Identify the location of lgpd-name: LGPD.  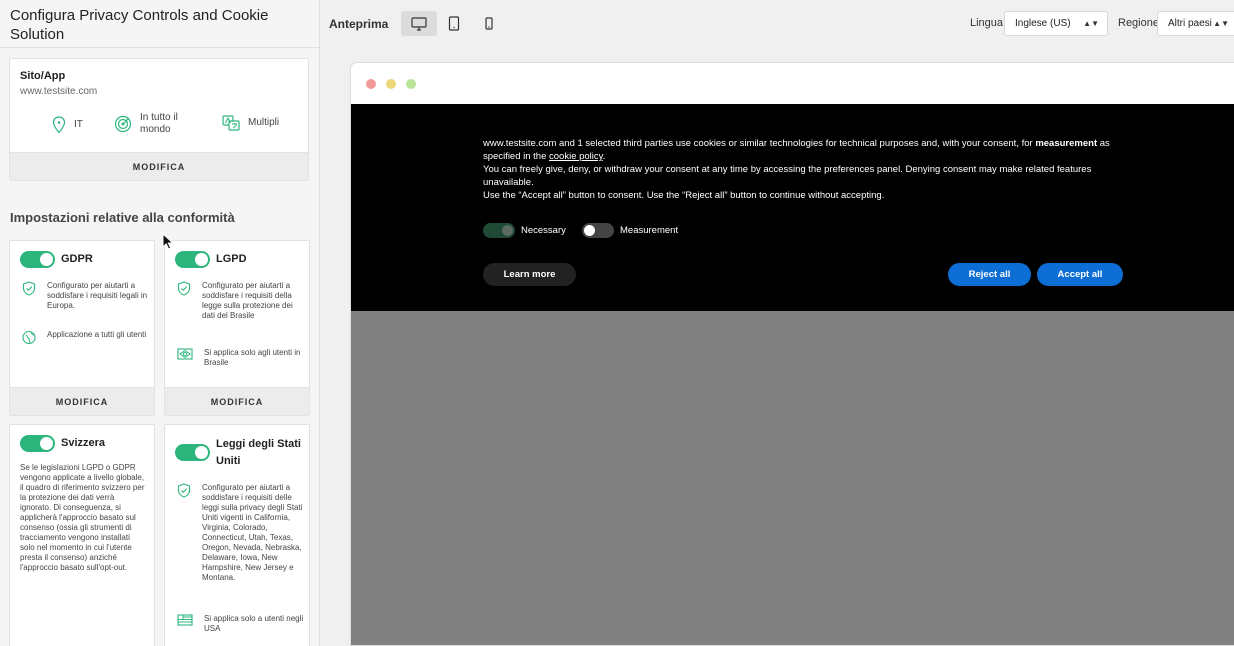
(231, 259).